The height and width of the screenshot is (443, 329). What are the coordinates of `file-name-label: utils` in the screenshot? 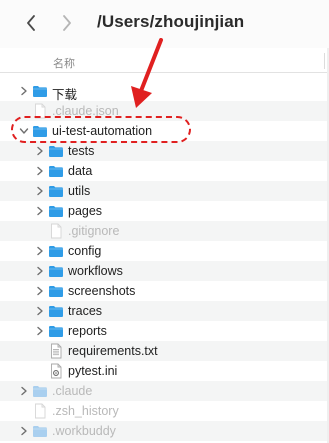 It's located at (79, 191).